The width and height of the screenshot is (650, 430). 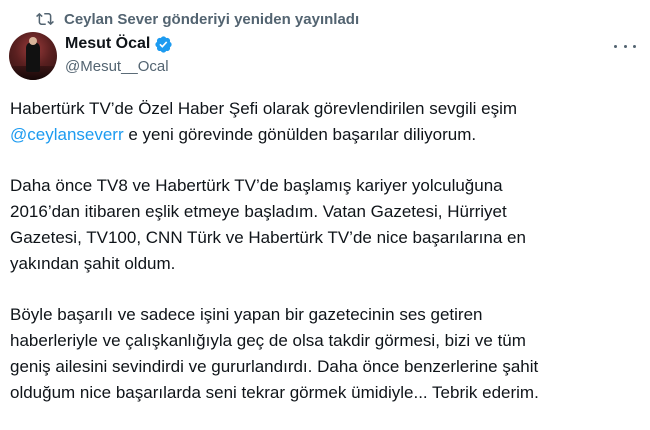 I want to click on verified-badge-icon, so click(x=163, y=44).